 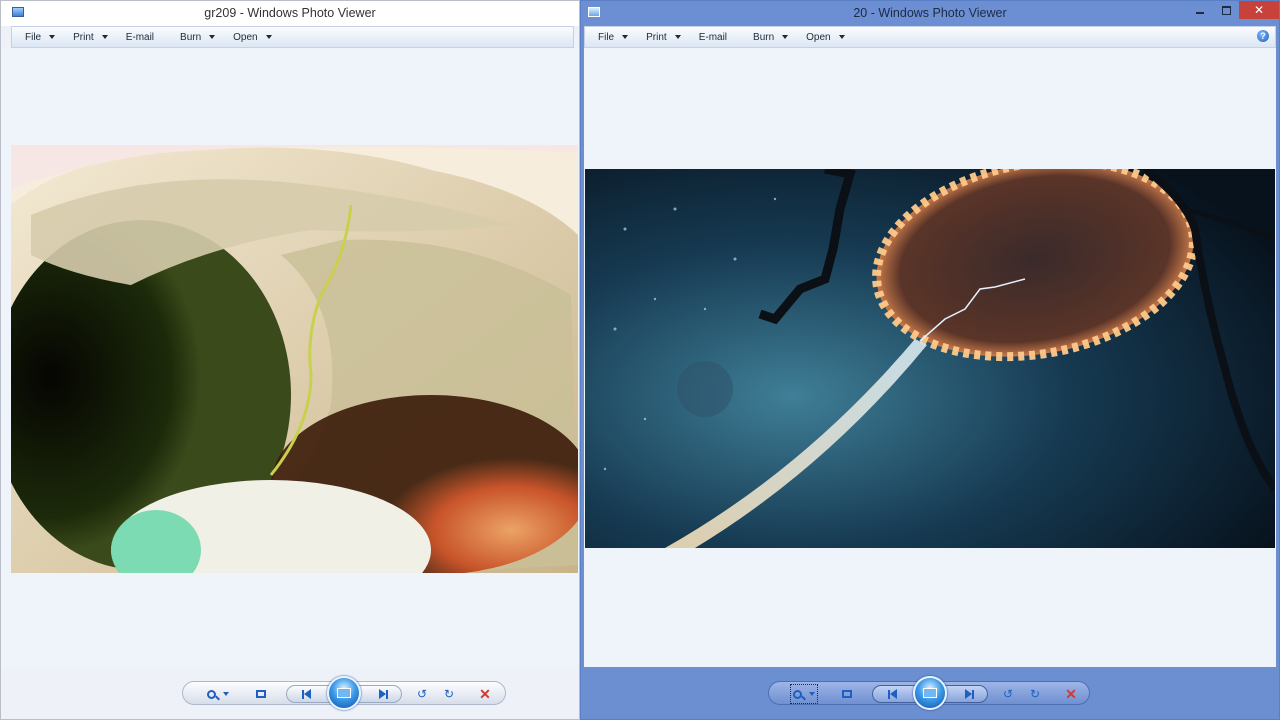 I want to click on close-icon: ✕, so click(x=1259, y=10).